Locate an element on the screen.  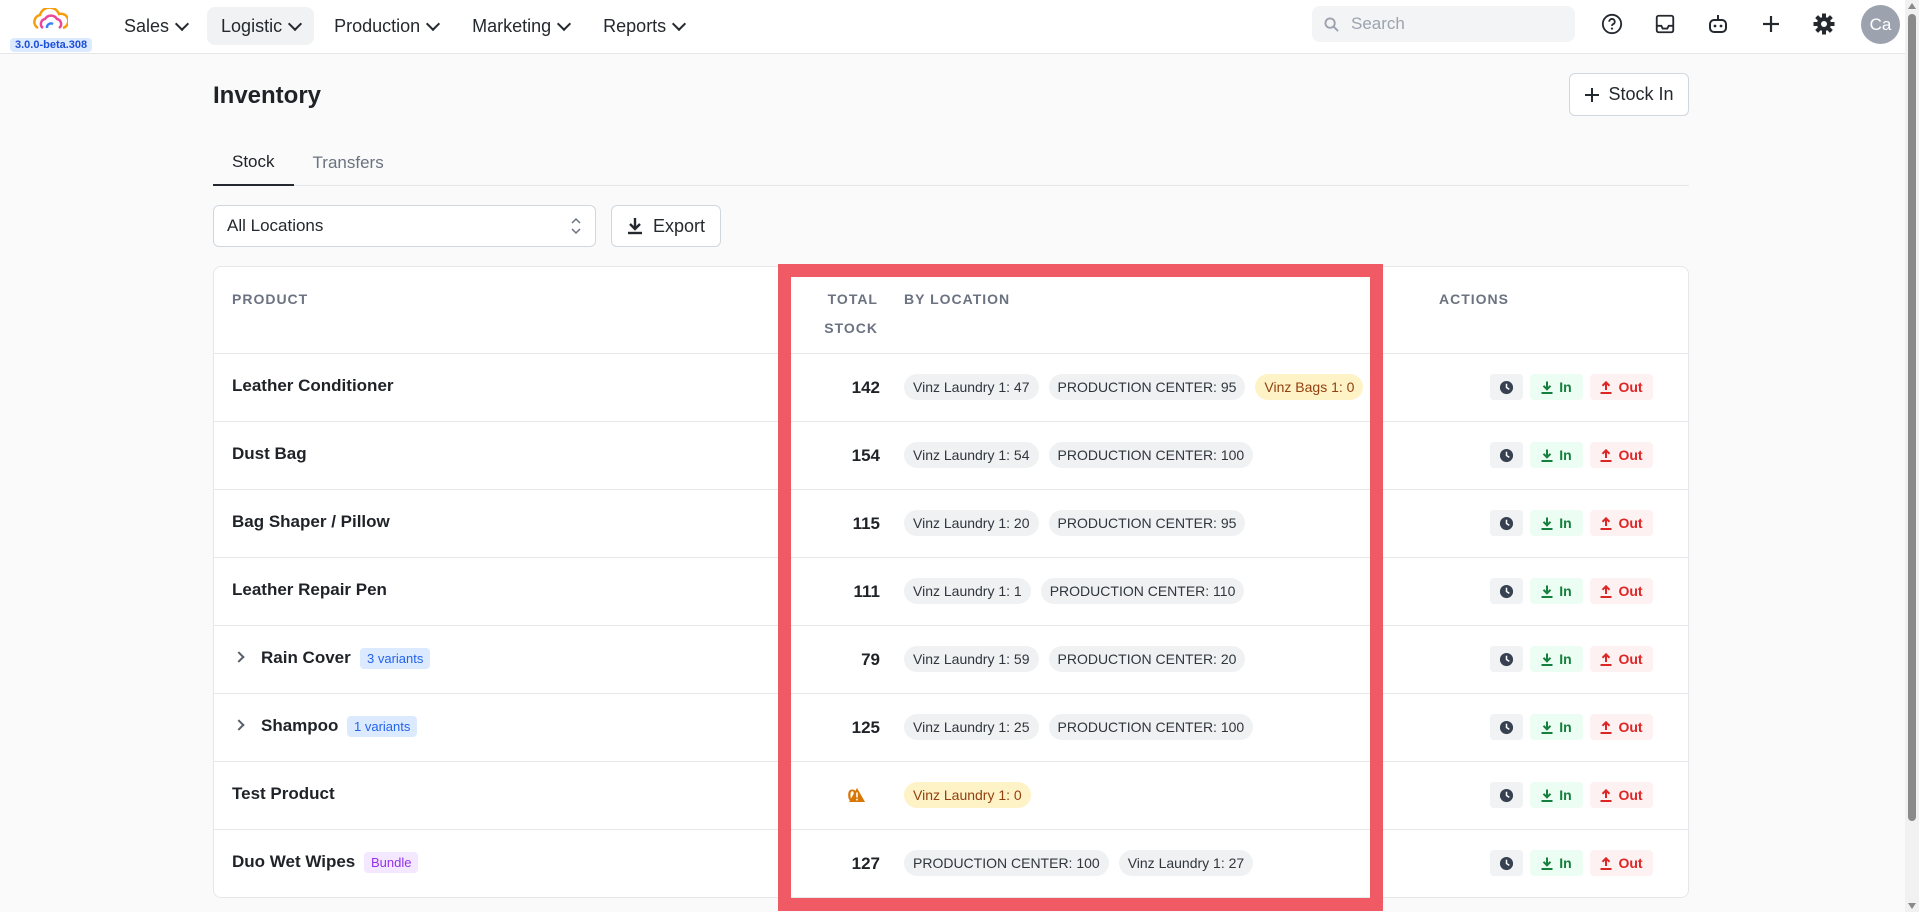
product-name: Test Product is located at coordinates (283, 794).